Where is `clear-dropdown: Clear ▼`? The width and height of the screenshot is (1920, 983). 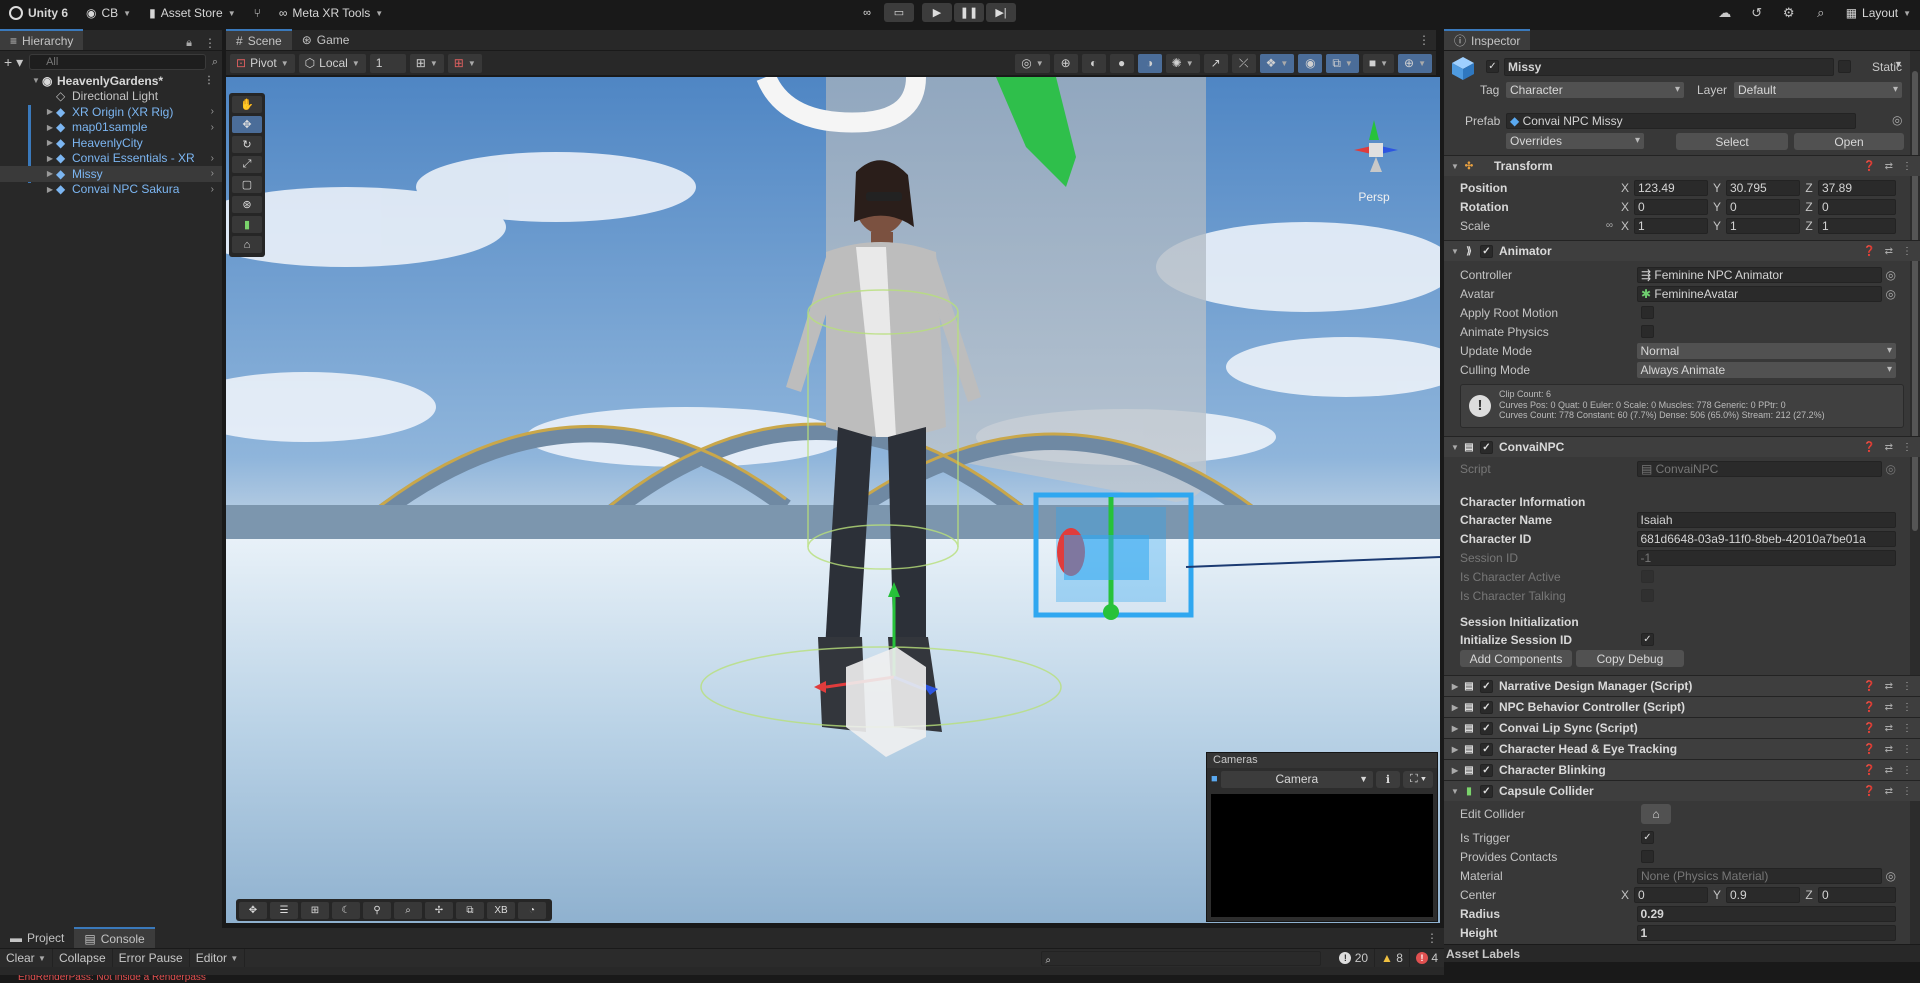
clear-dropdown: Clear ▼ is located at coordinates (26, 958).